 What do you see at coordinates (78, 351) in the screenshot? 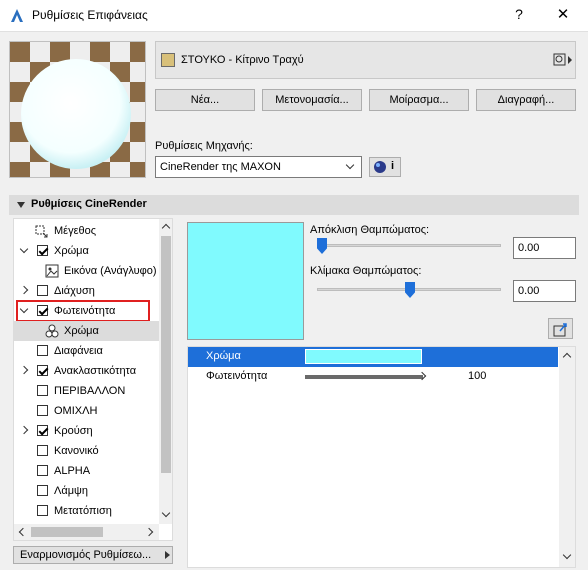
I see `tree-item-label: Διαφάνεια` at bounding box center [78, 351].